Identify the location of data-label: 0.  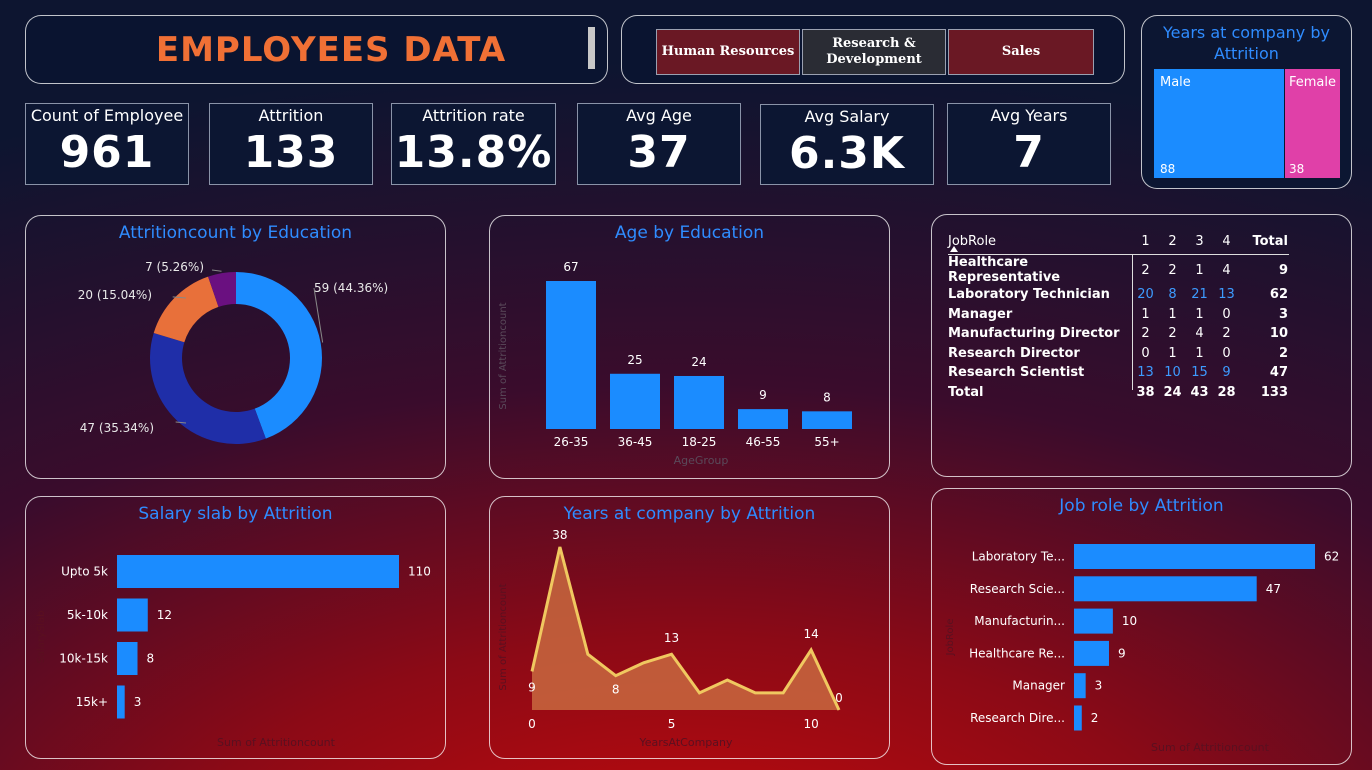
(839, 698).